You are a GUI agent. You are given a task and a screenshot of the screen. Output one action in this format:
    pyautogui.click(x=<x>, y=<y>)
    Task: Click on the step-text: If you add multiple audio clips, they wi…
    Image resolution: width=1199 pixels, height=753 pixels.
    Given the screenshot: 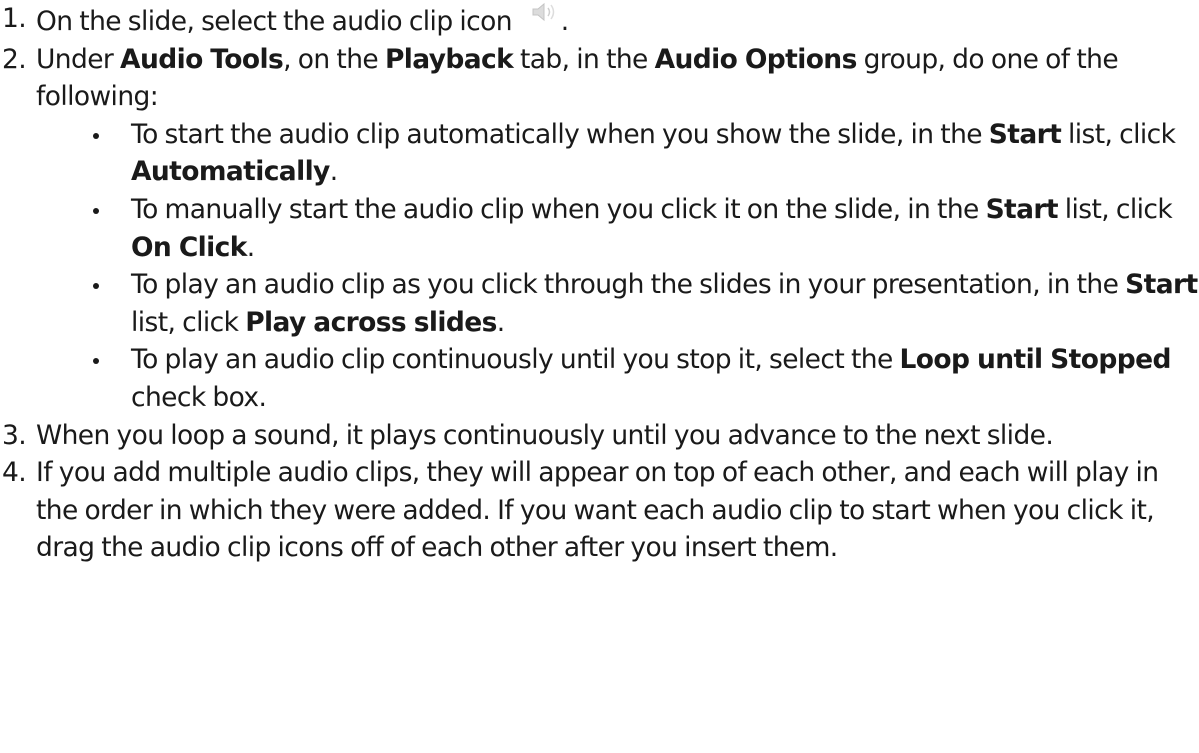 What is the action you would take?
    pyautogui.click(x=597, y=510)
    